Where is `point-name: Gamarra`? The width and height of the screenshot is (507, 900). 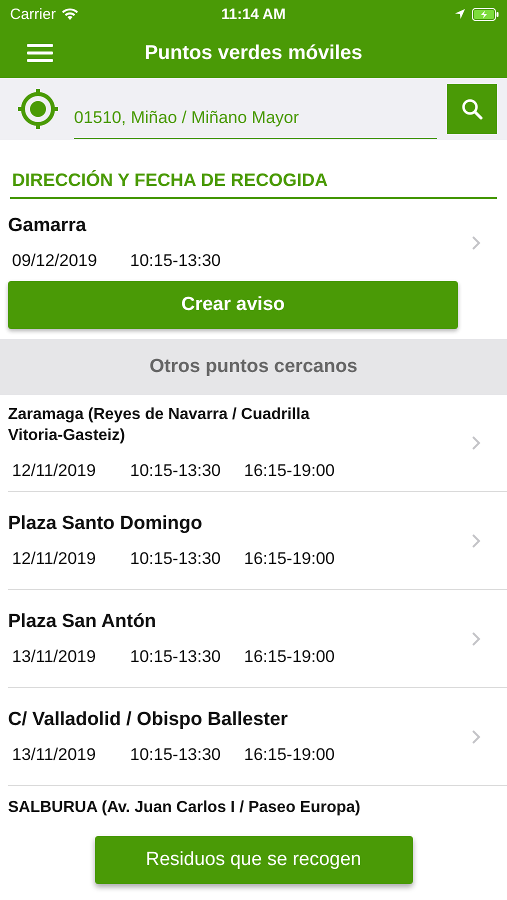 point-name: Gamarra is located at coordinates (48, 226).